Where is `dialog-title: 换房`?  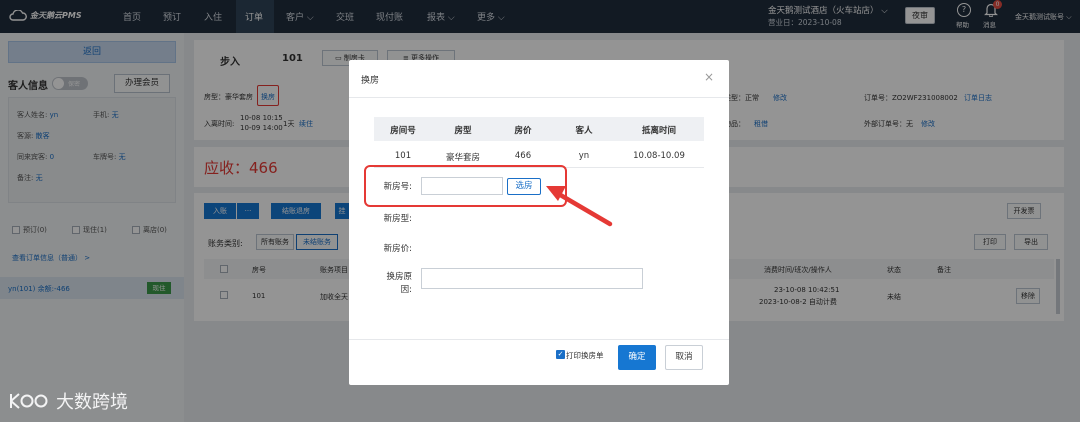
dialog-title: 换房 is located at coordinates (370, 81).